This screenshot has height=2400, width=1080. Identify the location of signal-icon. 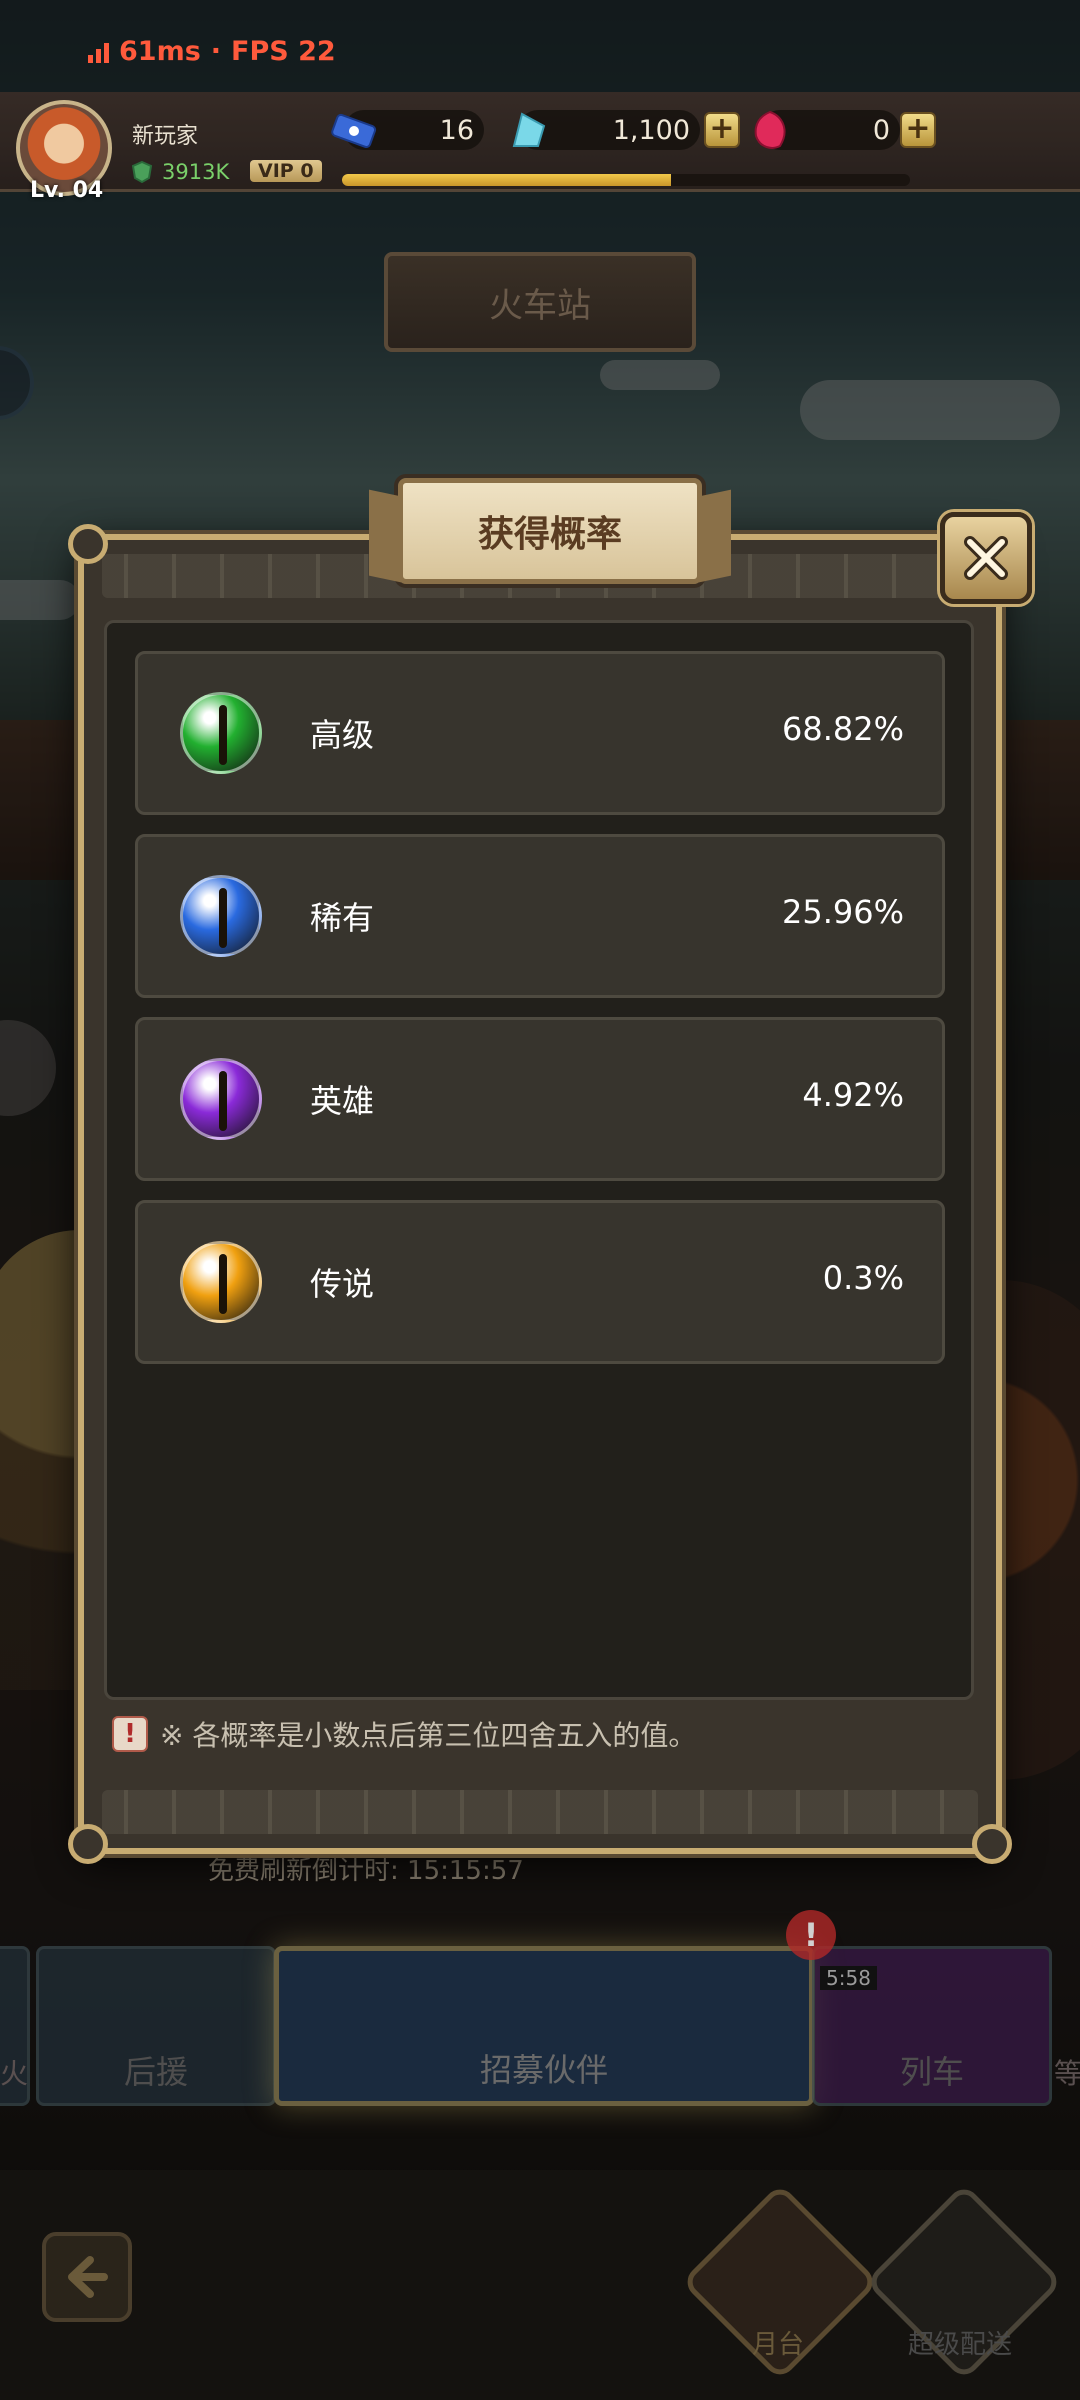
(98, 52).